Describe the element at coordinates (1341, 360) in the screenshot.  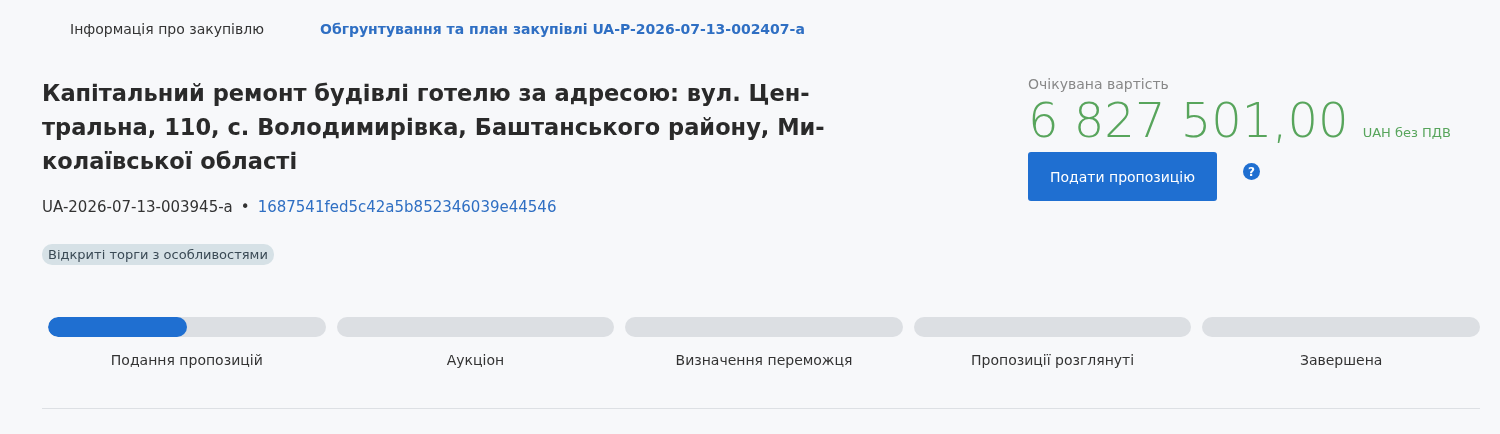
I see `stage-label: Завершена` at that location.